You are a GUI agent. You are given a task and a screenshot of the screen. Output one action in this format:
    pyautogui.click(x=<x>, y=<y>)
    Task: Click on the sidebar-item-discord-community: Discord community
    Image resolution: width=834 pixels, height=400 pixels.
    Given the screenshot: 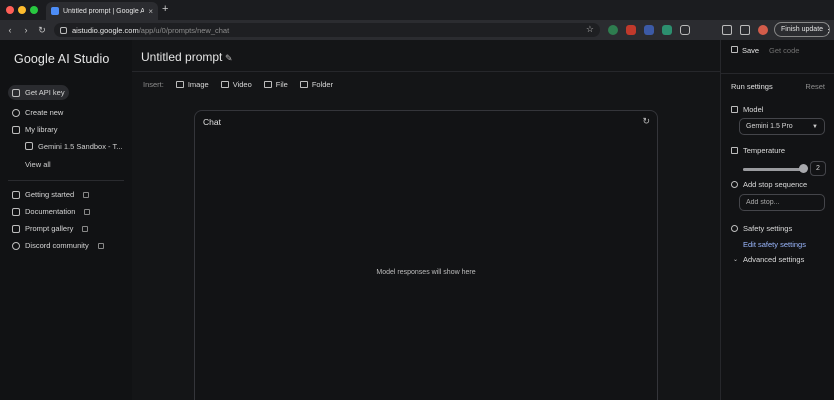 What is the action you would take?
    pyautogui.click(x=58, y=245)
    